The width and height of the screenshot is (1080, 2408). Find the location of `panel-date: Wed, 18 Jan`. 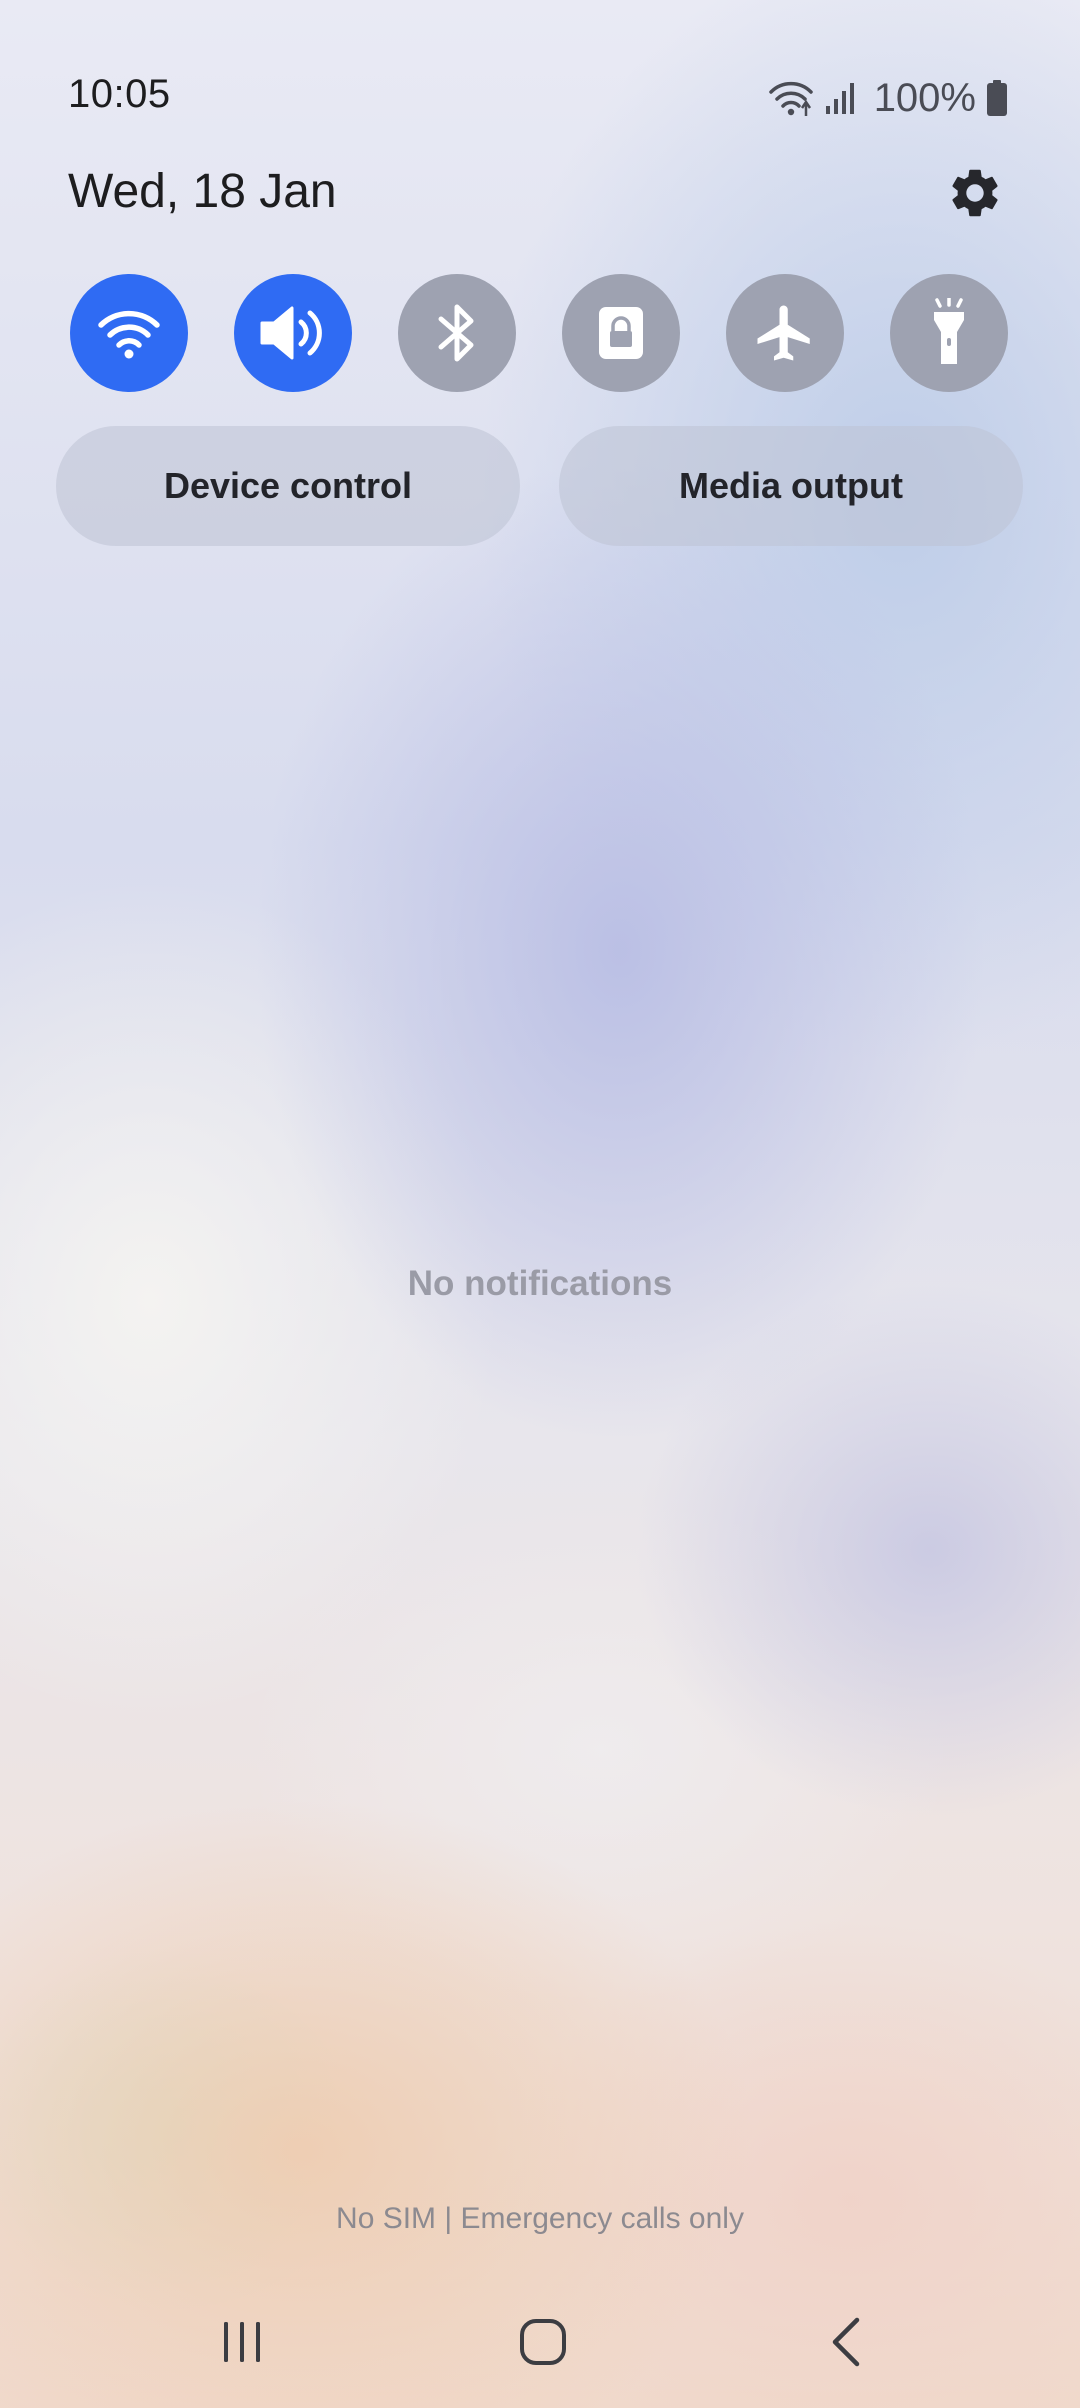

panel-date: Wed, 18 Jan is located at coordinates (202, 191).